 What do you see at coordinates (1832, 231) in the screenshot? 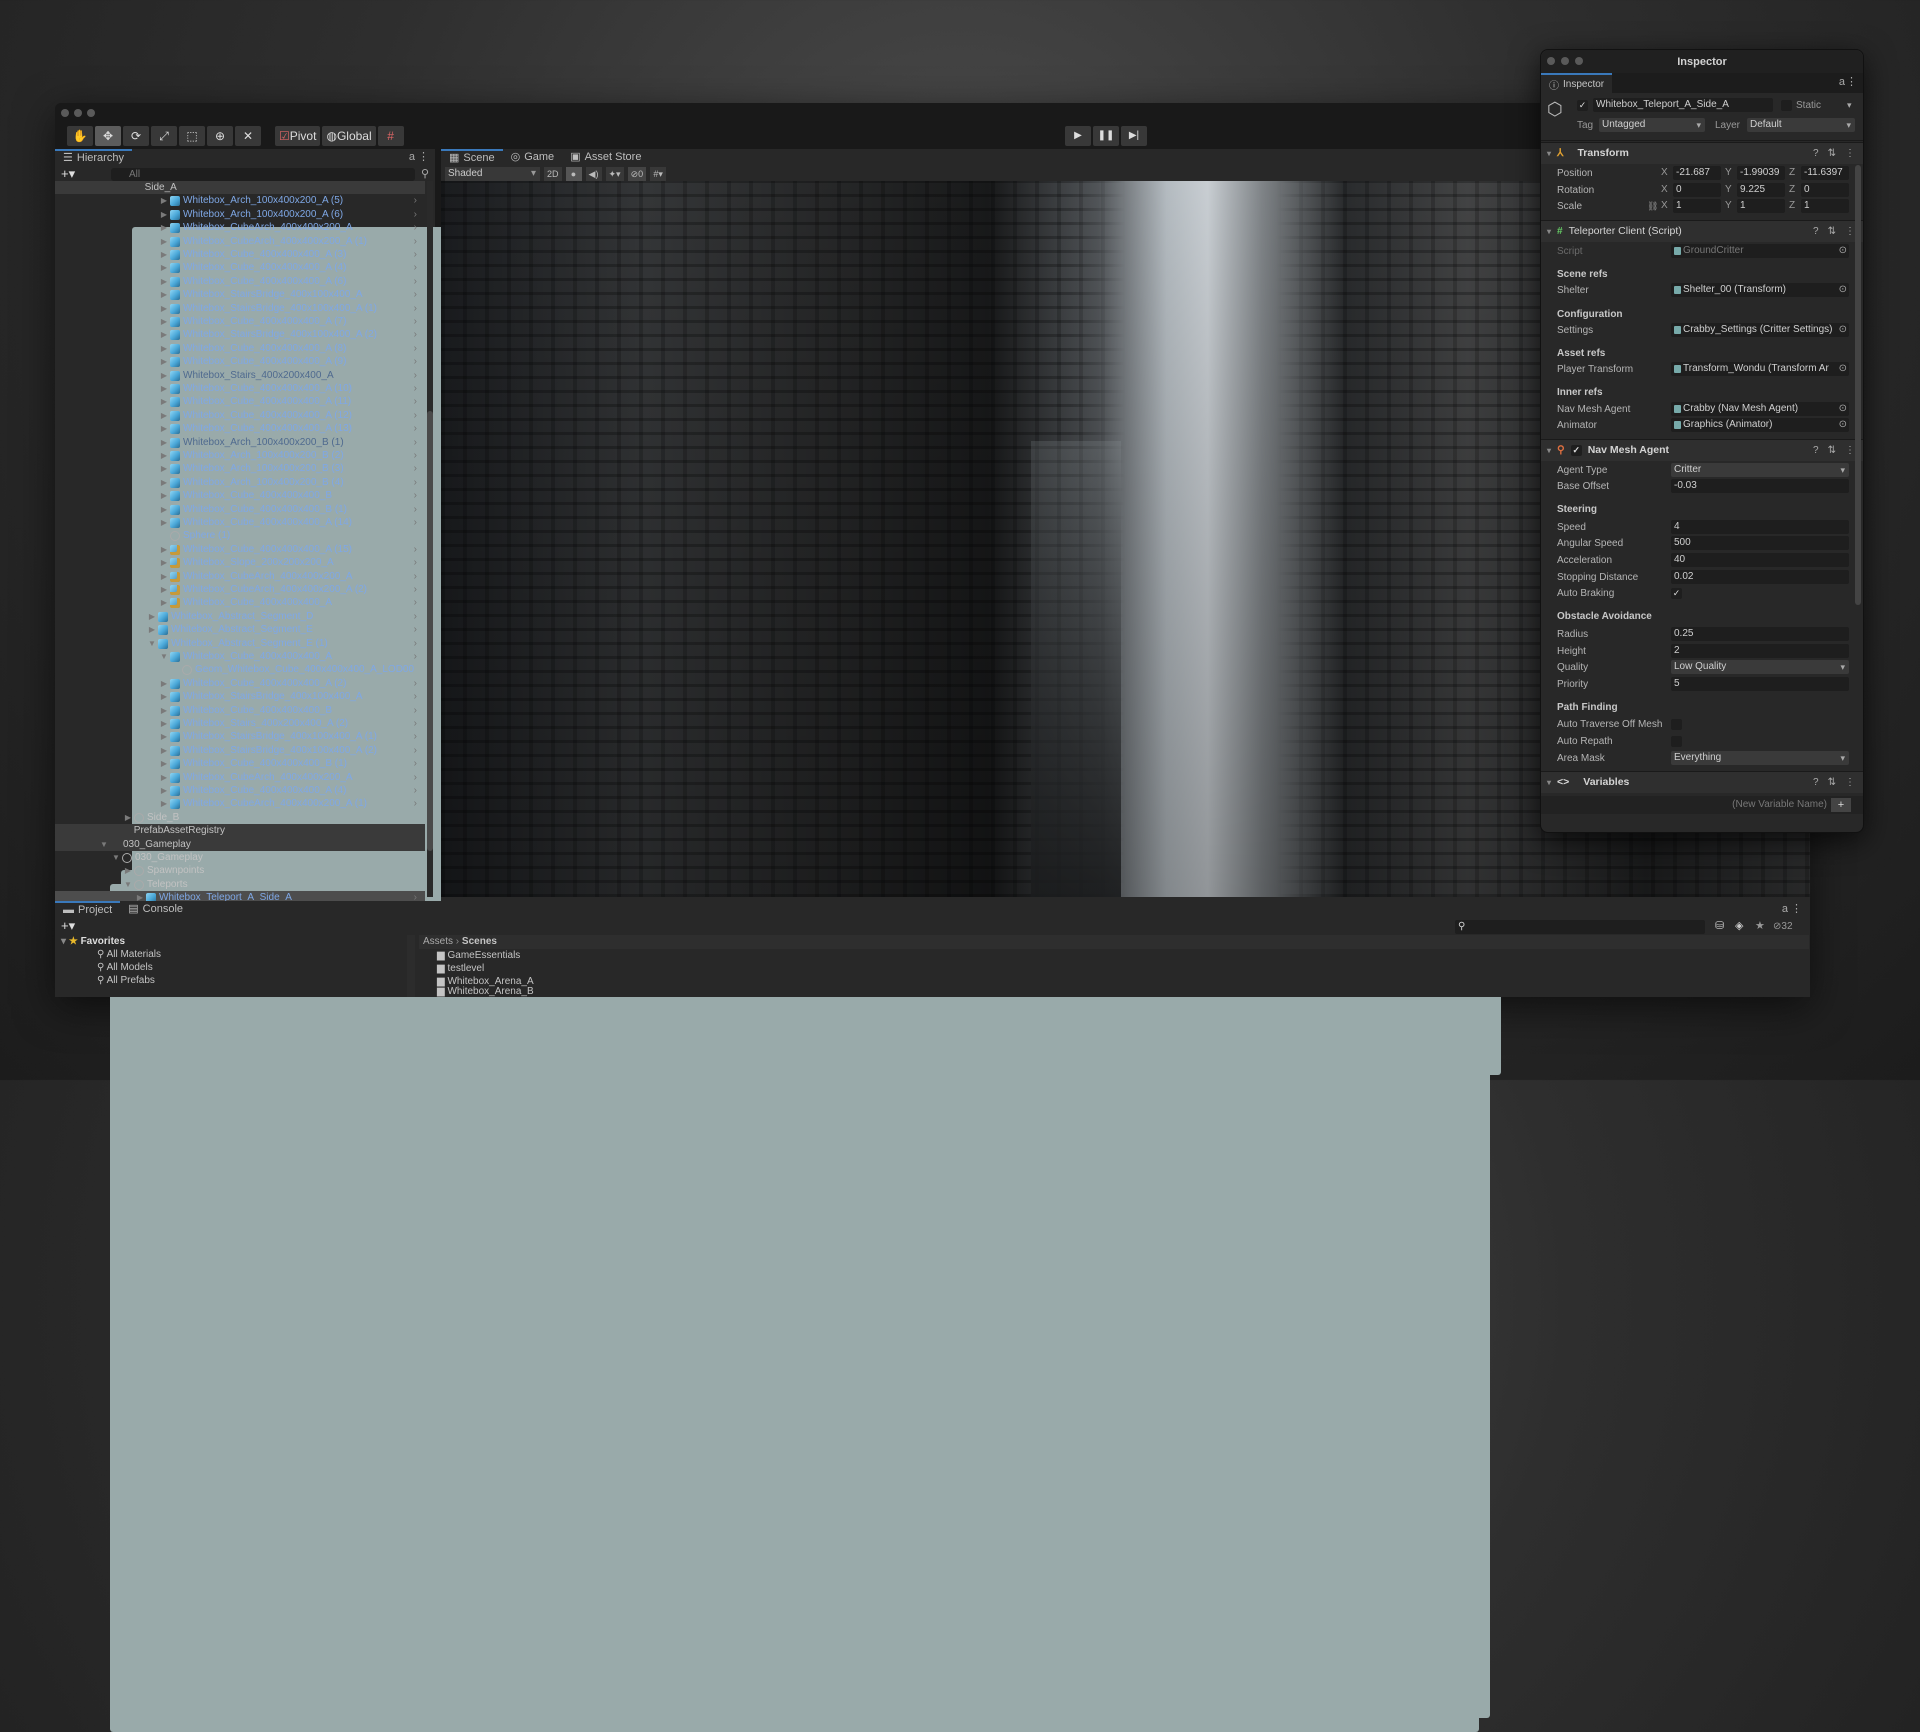
I see `presets-icon: ⇅` at bounding box center [1832, 231].